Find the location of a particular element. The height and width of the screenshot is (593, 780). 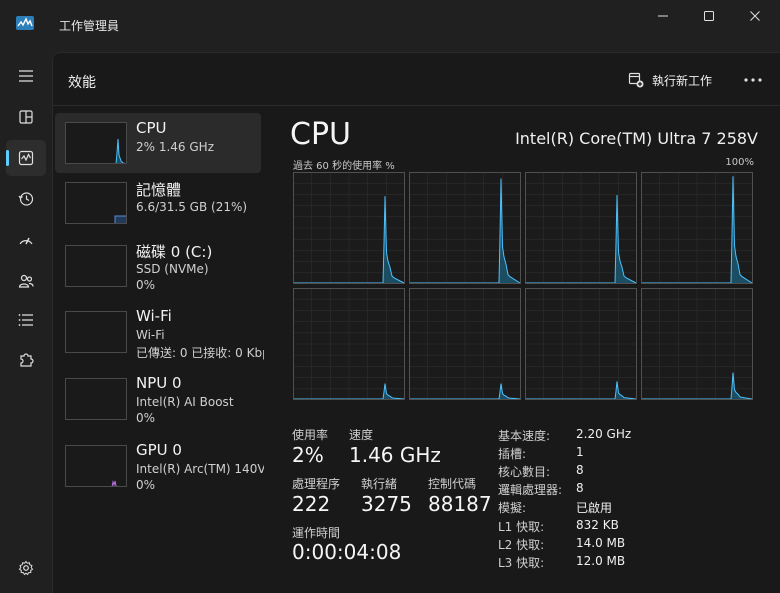

resource-item-cpu: CPU 2% 1.46 GHz is located at coordinates (158, 143).